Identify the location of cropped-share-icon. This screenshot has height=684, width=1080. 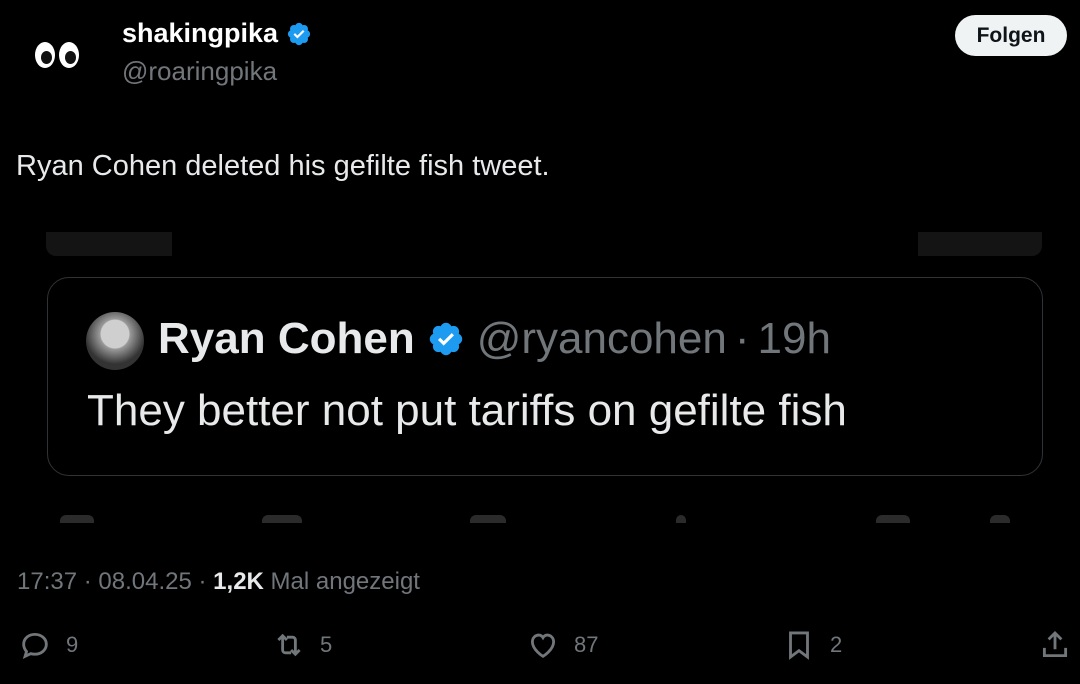
(1000, 519).